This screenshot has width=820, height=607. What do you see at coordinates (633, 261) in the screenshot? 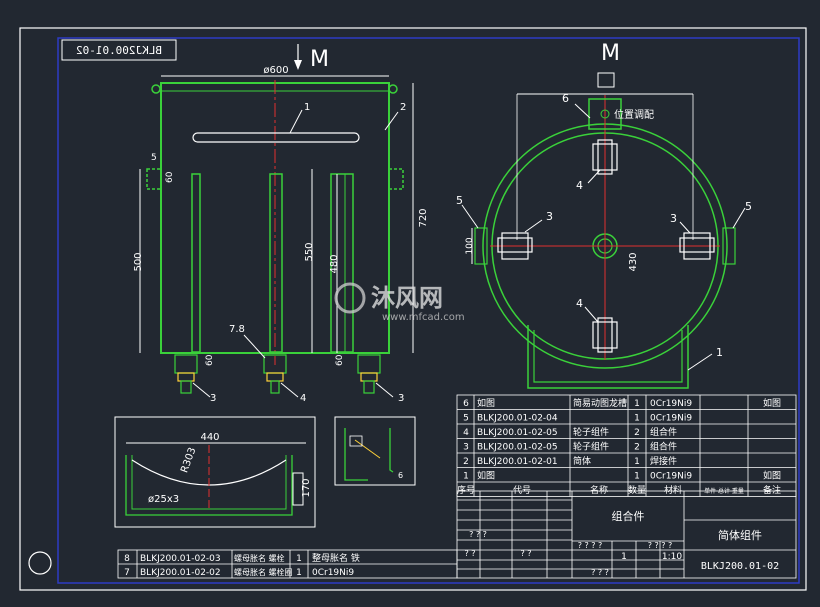
I see `dim-430: 430` at bounding box center [633, 261].